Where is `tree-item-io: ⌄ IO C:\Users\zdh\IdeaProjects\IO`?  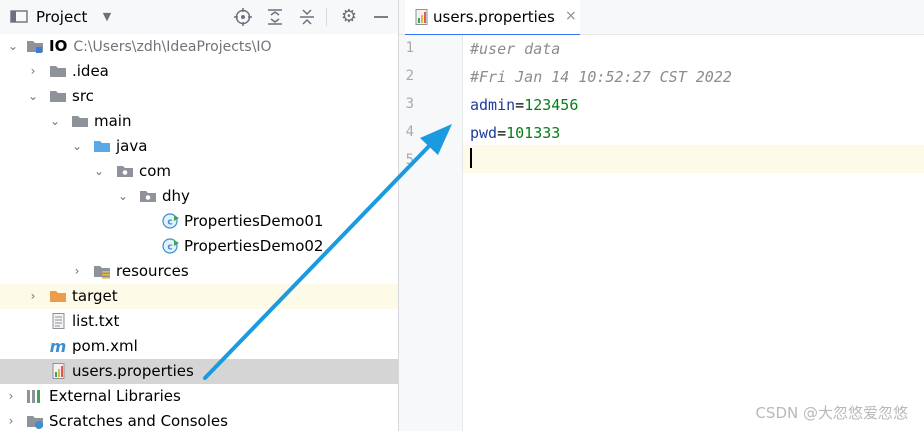
tree-item-io: ⌄ IO C:\Users\zdh\IdeaProjects\IO is located at coordinates (199, 46).